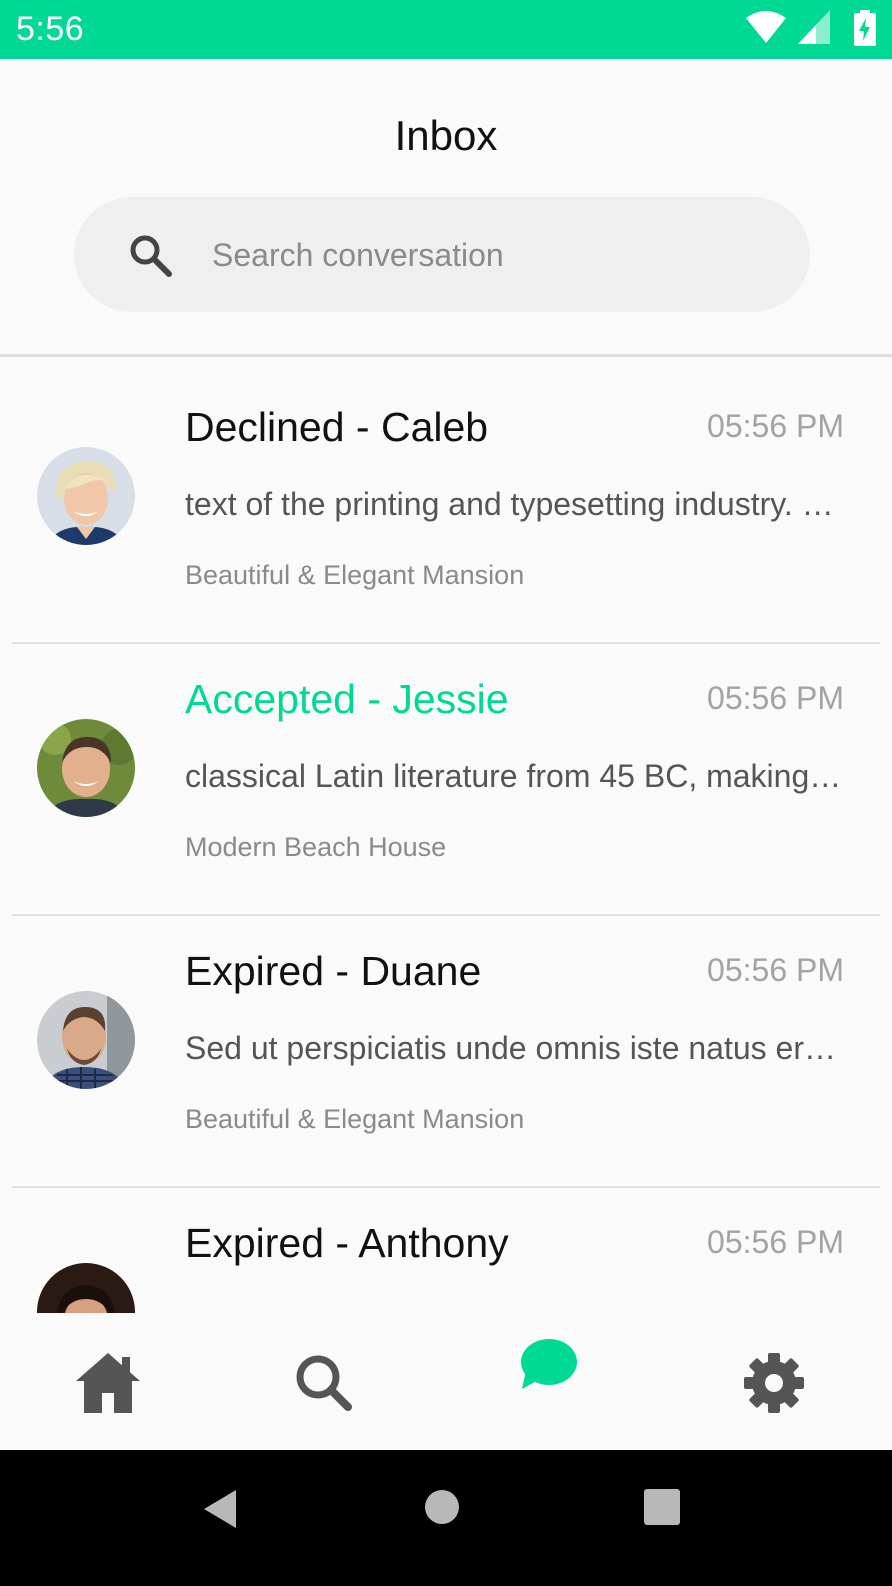  I want to click on conversation-name: Expired - Duane, so click(333, 971).